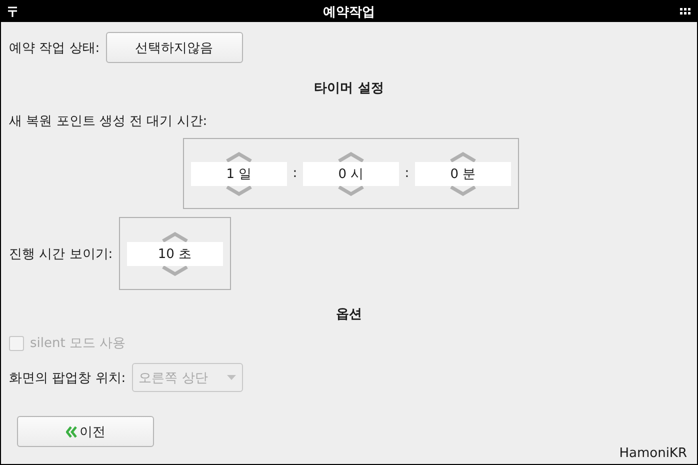  I want to click on spin-field: 10 초, so click(174, 254).